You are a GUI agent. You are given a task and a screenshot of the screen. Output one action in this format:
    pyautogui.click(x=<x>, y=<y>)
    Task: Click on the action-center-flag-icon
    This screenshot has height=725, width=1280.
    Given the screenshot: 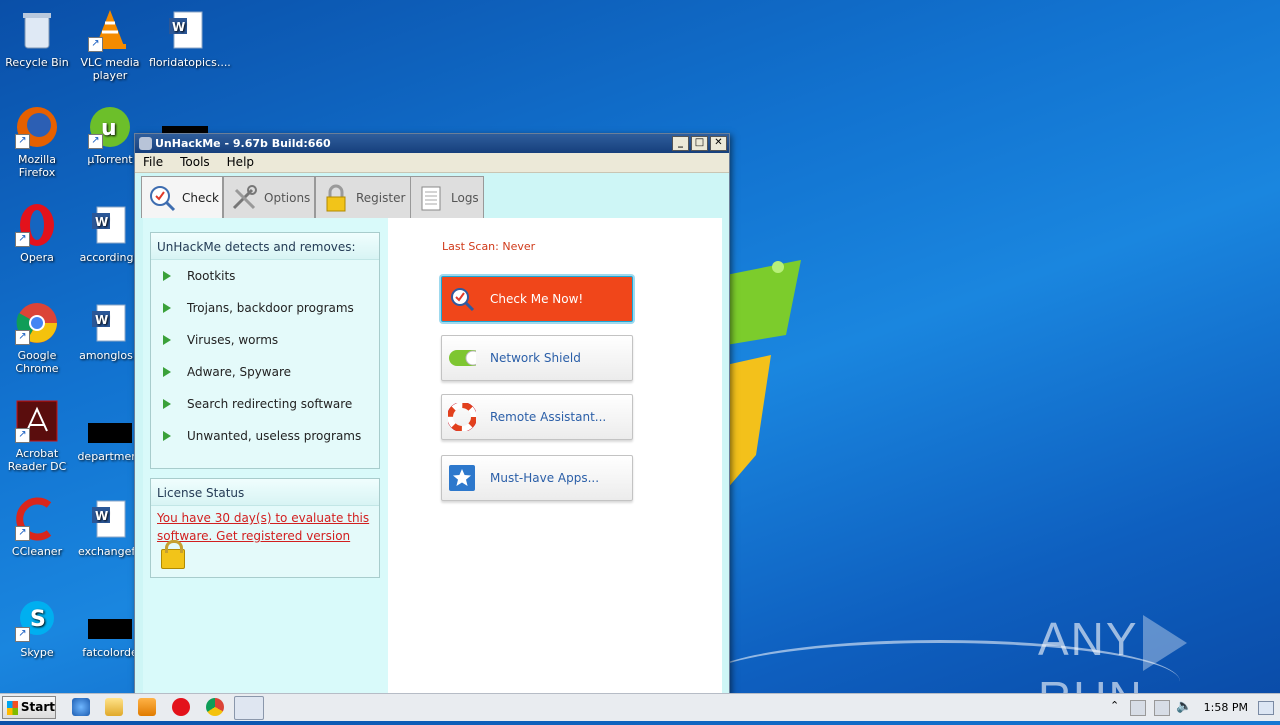 What is the action you would take?
    pyautogui.click(x=1138, y=708)
    